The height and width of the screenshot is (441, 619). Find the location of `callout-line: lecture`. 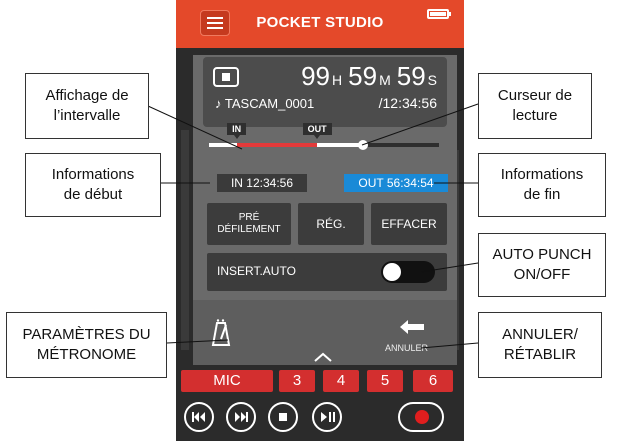

callout-line: lecture is located at coordinates (535, 115).